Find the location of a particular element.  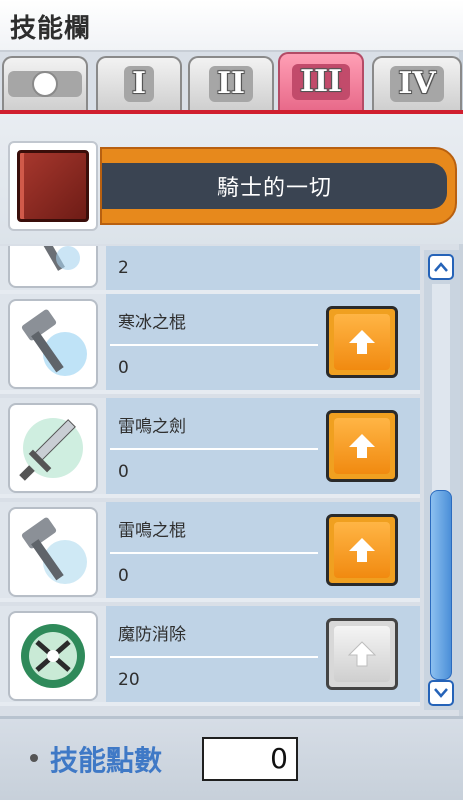

scroll-up-button is located at coordinates (441, 267).